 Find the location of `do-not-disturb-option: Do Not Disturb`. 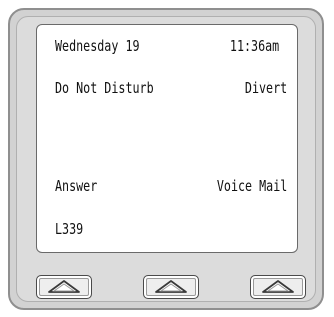

do-not-disturb-option: Do Not Disturb is located at coordinates (104, 88).